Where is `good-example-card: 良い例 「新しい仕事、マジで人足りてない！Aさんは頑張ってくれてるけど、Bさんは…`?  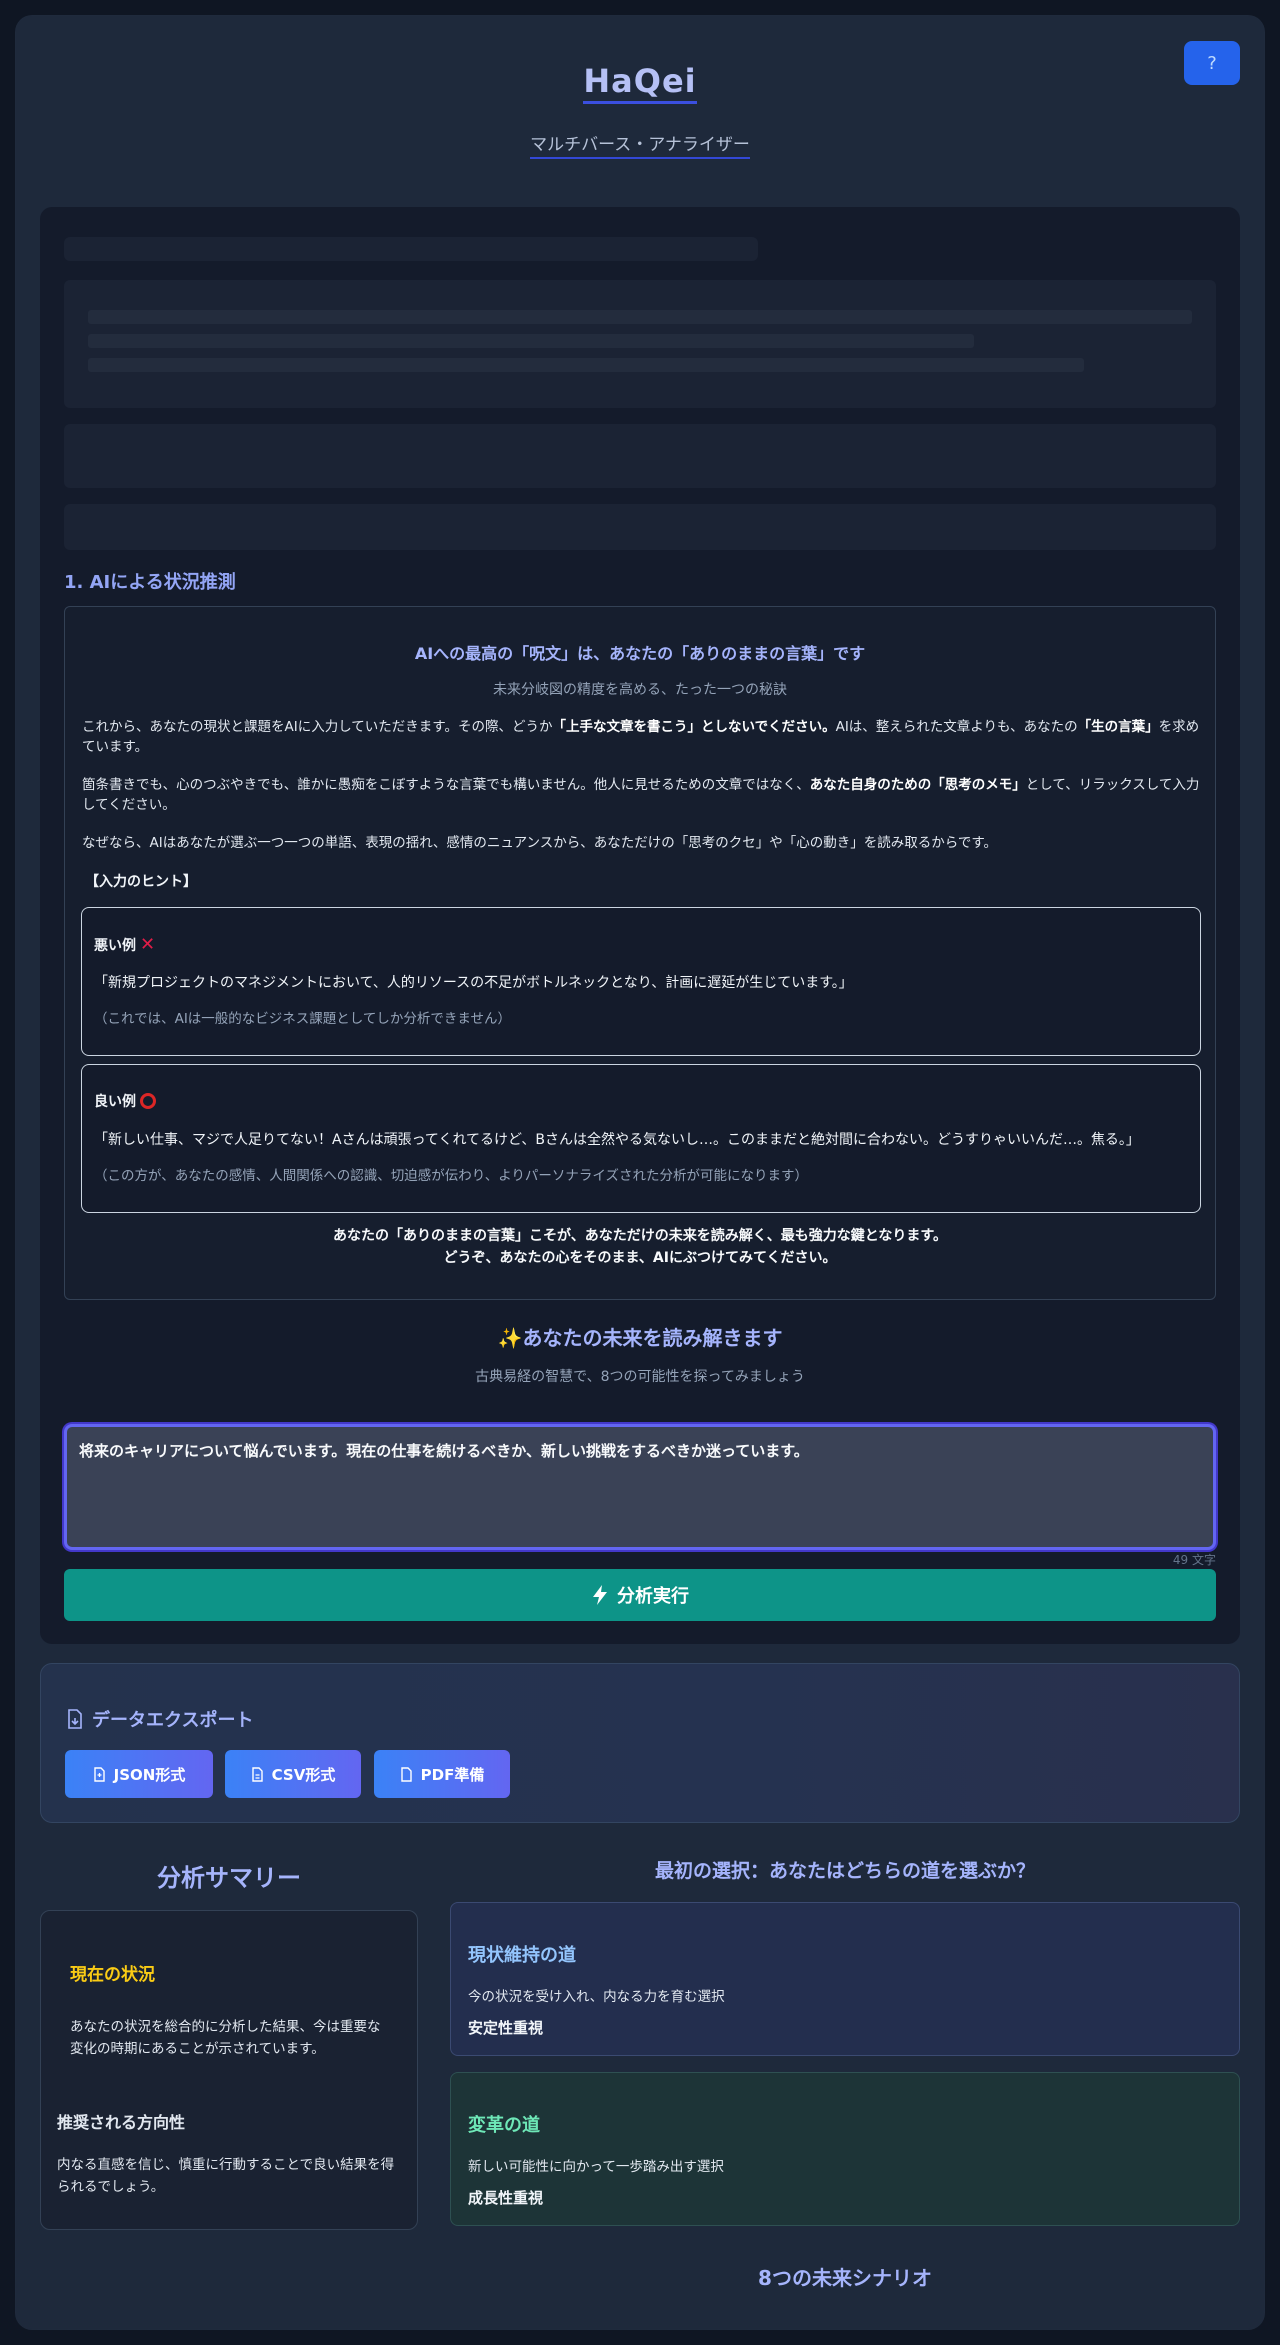
good-example-card: 良い例 「新しい仕事、マジで人足りてない！Aさんは頑張ってくれてるけど、Bさんは… is located at coordinates (641, 1138).